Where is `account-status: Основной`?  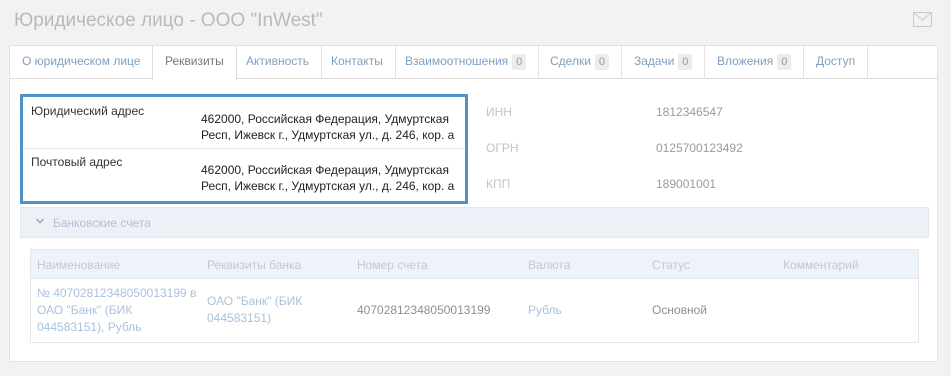 account-status: Основной is located at coordinates (680, 310).